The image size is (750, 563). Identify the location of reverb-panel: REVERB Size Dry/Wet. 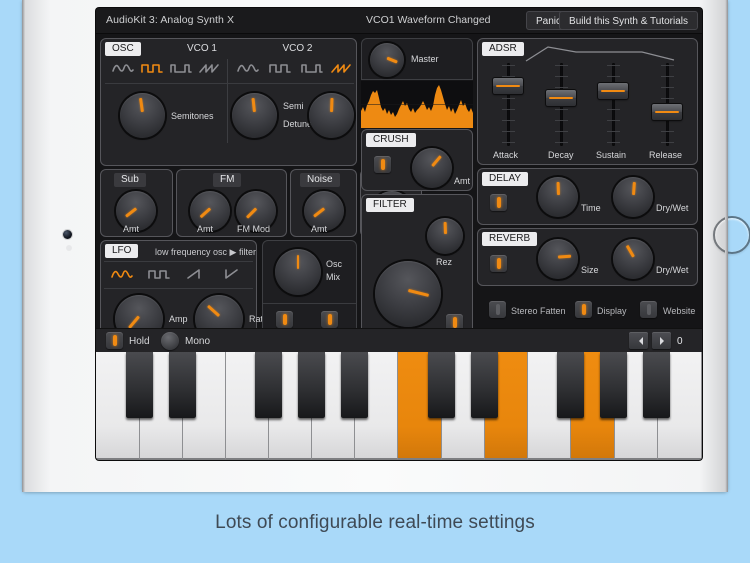
(587, 257).